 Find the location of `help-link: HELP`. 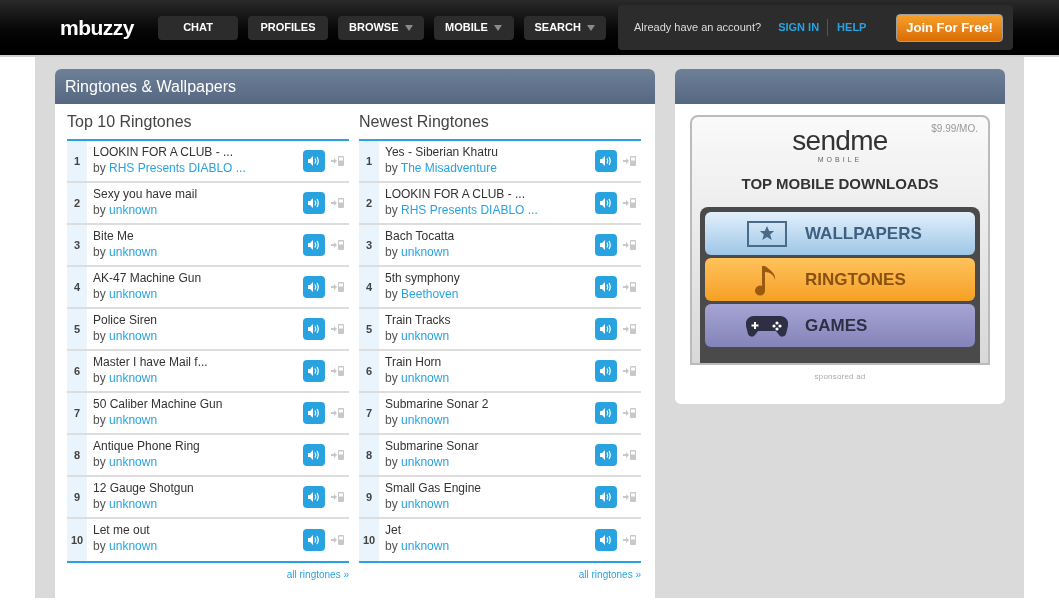

help-link: HELP is located at coordinates (852, 27).